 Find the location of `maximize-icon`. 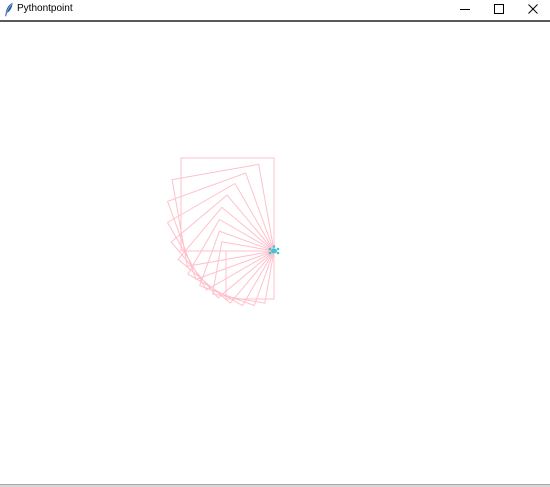

maximize-icon is located at coordinates (499, 9).